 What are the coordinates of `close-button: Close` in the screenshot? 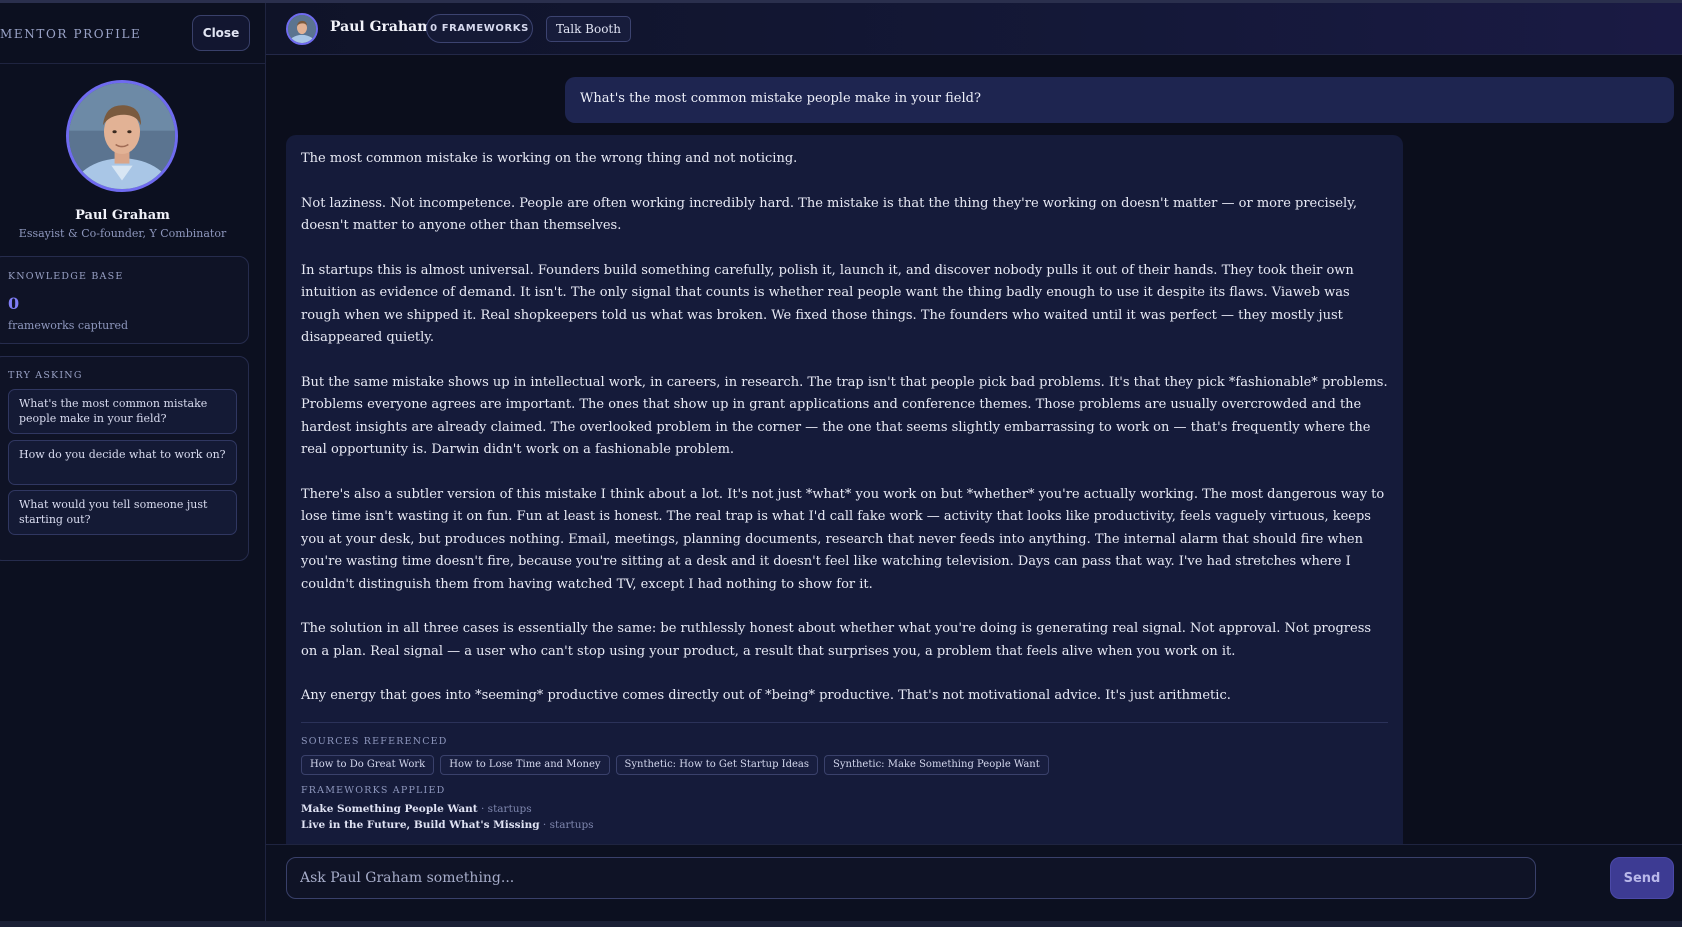 It's located at (221, 33).